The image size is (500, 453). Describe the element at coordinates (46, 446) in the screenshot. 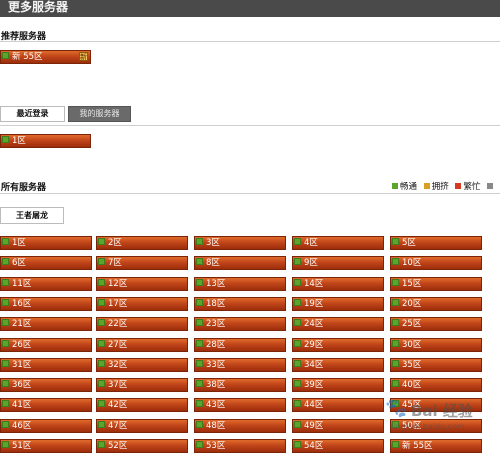

I see `server-button: 51区` at that location.